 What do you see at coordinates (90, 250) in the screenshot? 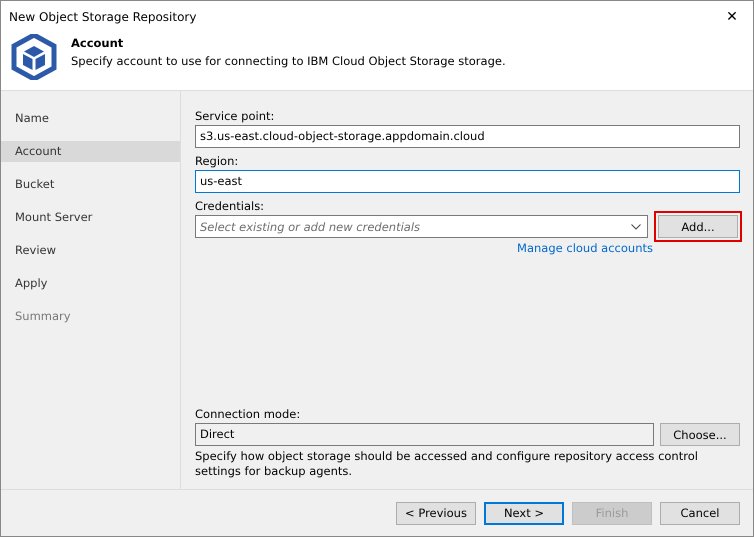
I see `wizard-step: Review` at bounding box center [90, 250].